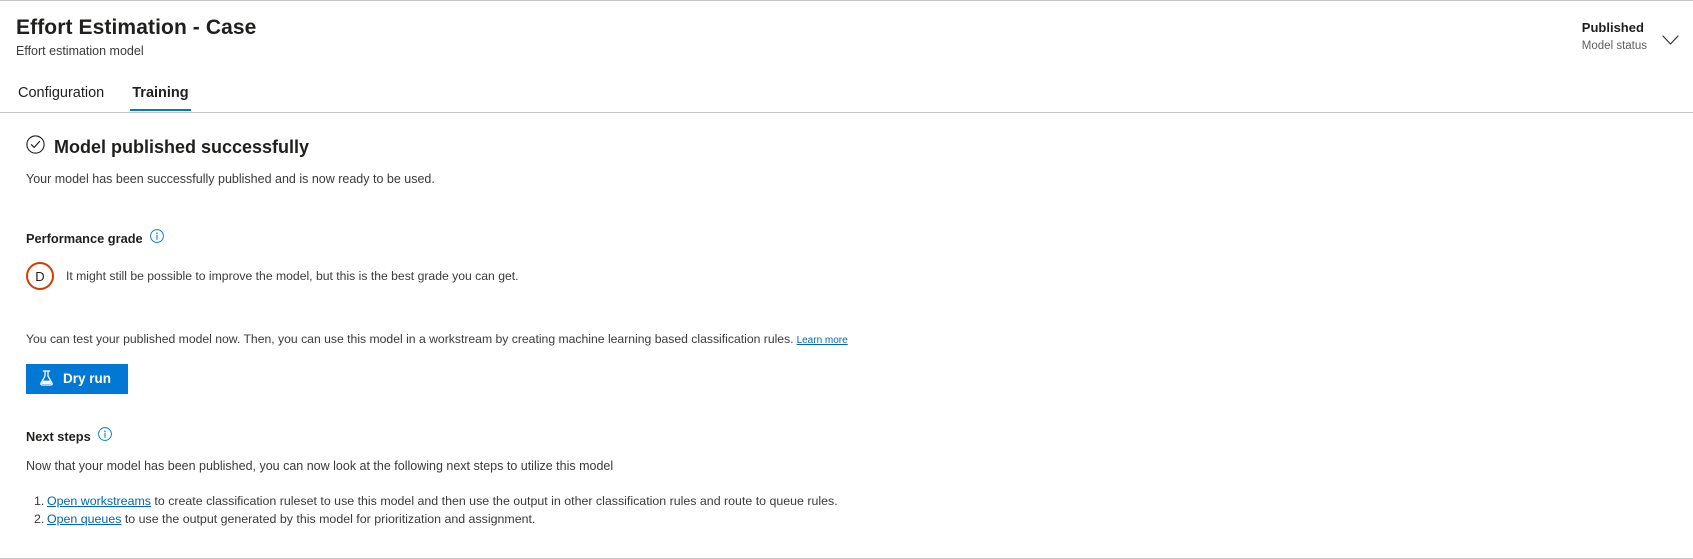 The height and width of the screenshot is (559, 1693). Describe the element at coordinates (136, 27) in the screenshot. I see `page-title: Effort Estimation - Case` at that location.